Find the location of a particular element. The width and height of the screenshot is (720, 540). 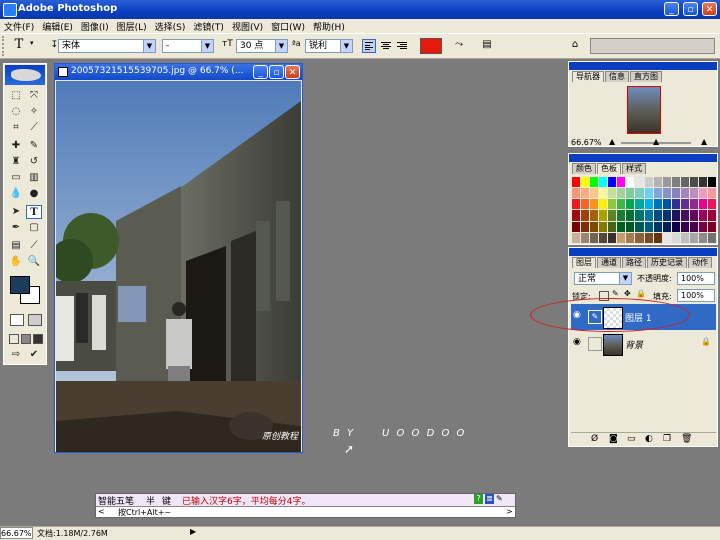

pen-tool-icon: ✒ is located at coordinates (16, 228).